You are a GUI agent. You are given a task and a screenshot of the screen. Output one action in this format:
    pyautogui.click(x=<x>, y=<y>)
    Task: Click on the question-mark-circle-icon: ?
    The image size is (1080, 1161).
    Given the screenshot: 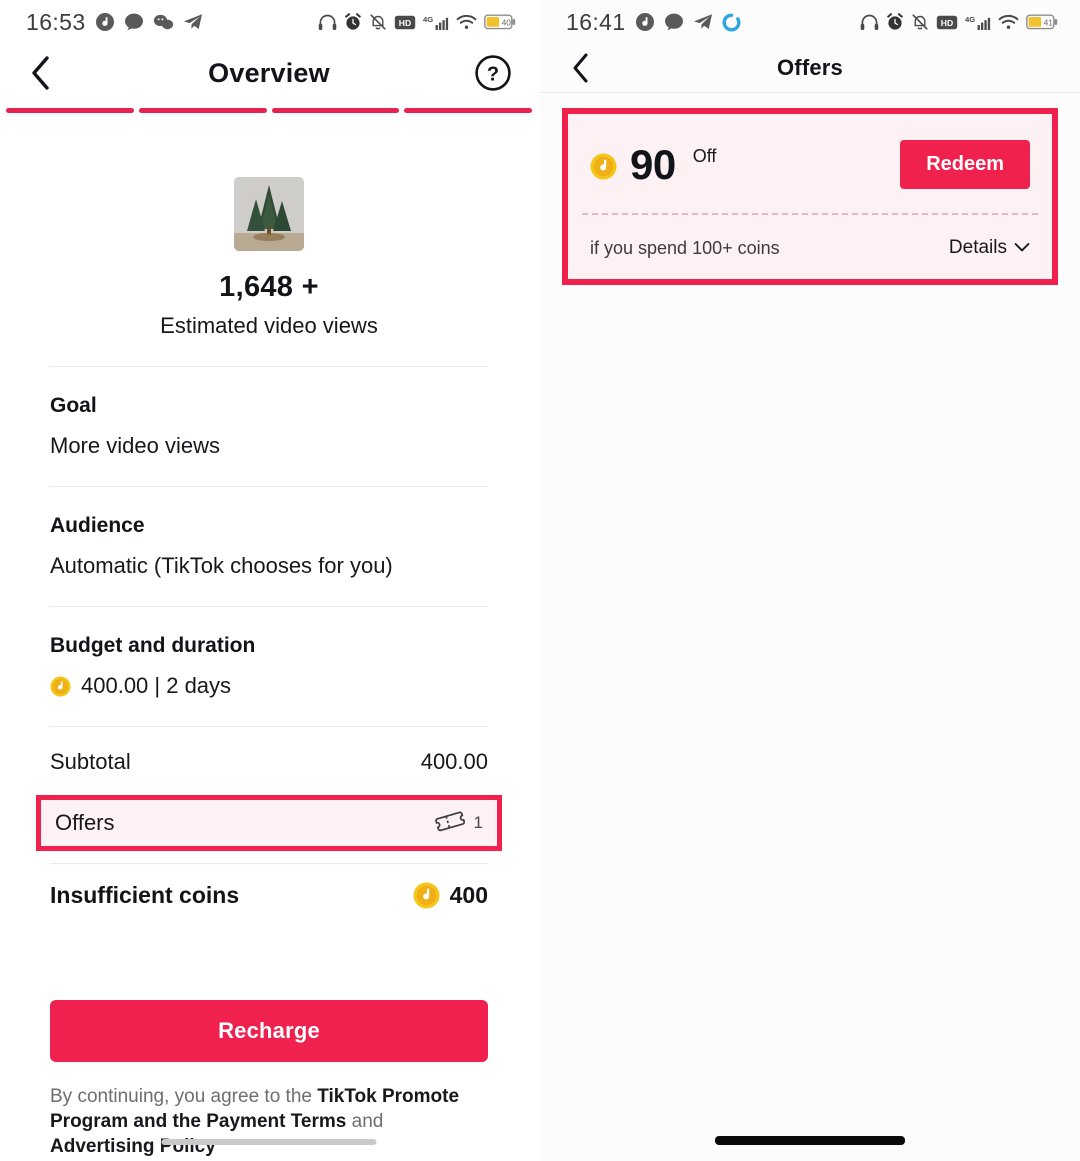 What is the action you would take?
    pyautogui.click(x=493, y=73)
    